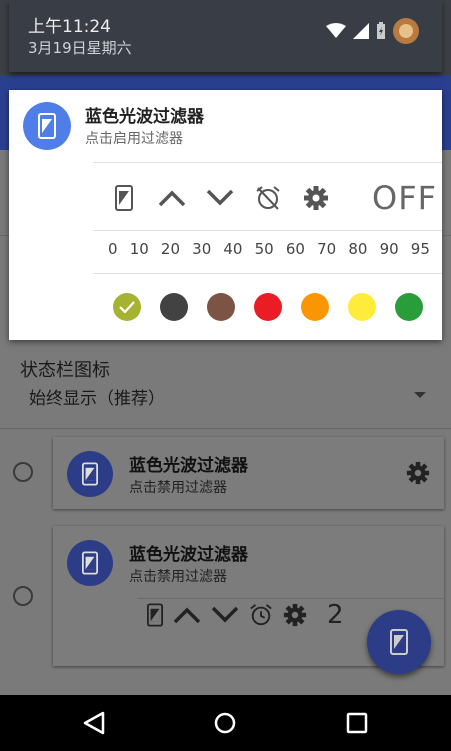  I want to click on level-option: 40, so click(232, 249).